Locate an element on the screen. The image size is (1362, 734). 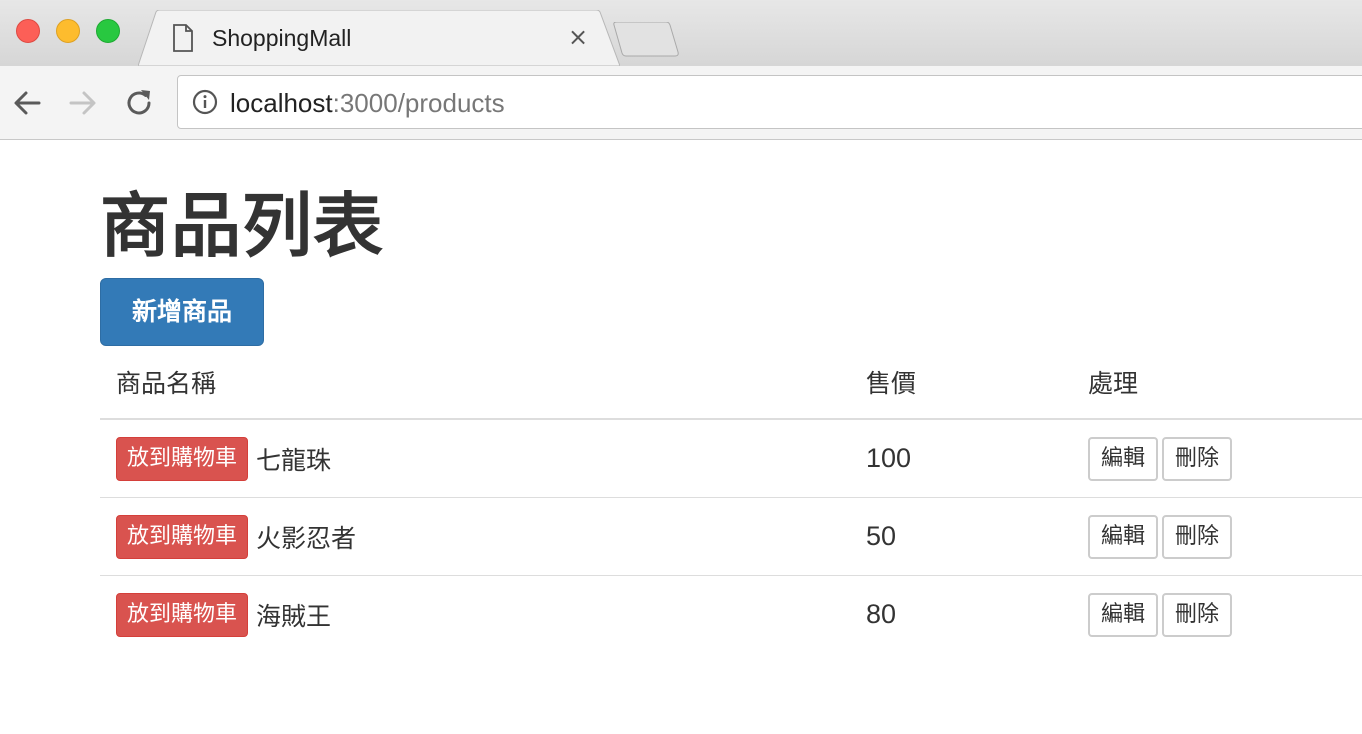
back-icon is located at coordinates (27, 103).